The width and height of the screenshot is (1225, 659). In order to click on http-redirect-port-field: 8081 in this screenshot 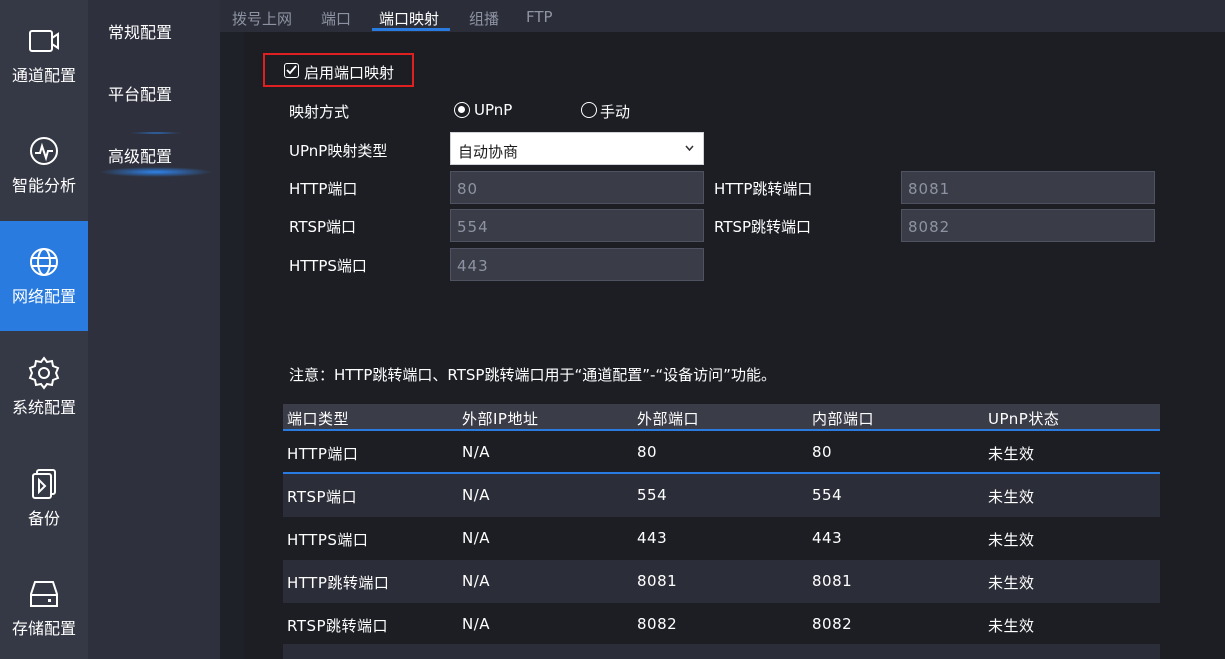, I will do `click(1028, 187)`.